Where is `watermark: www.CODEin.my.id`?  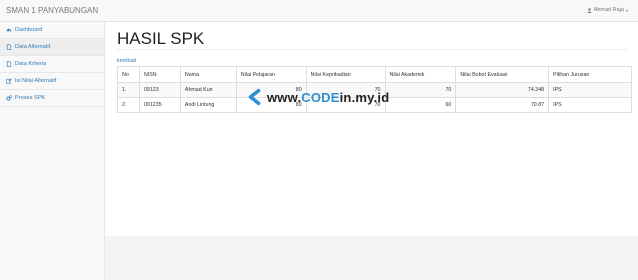 watermark: www.CODEin.my.id is located at coordinates (317, 97).